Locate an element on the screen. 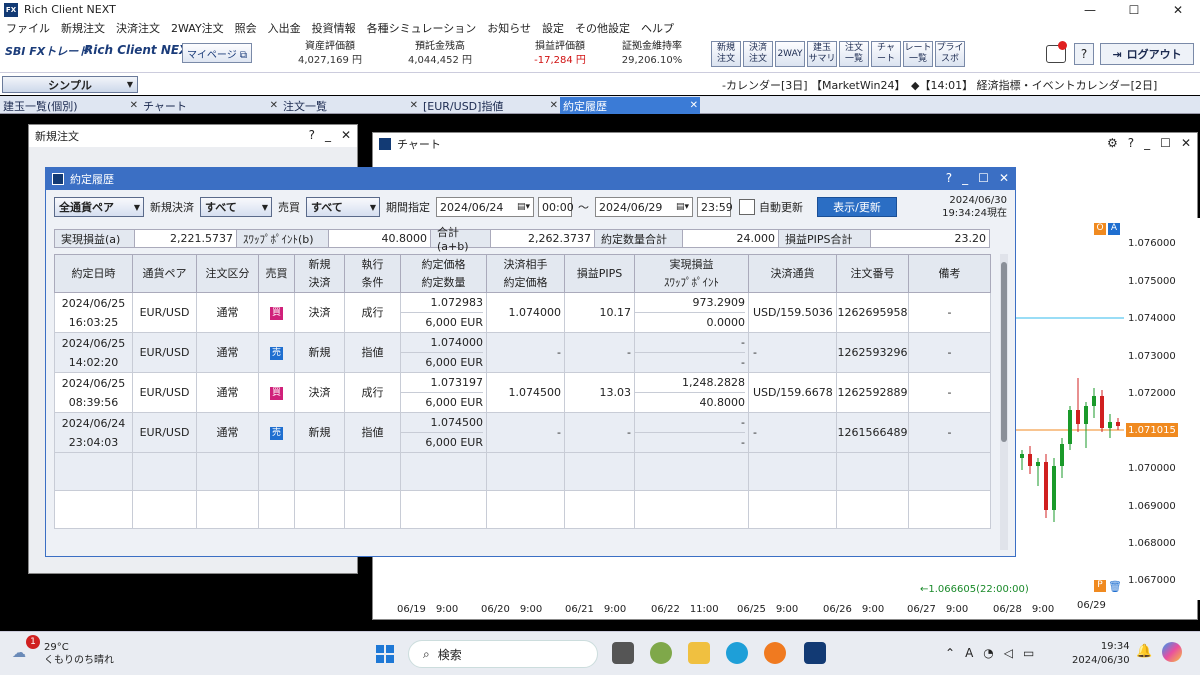 The image size is (1200, 675). fx-taskbar-icon is located at coordinates (815, 653).